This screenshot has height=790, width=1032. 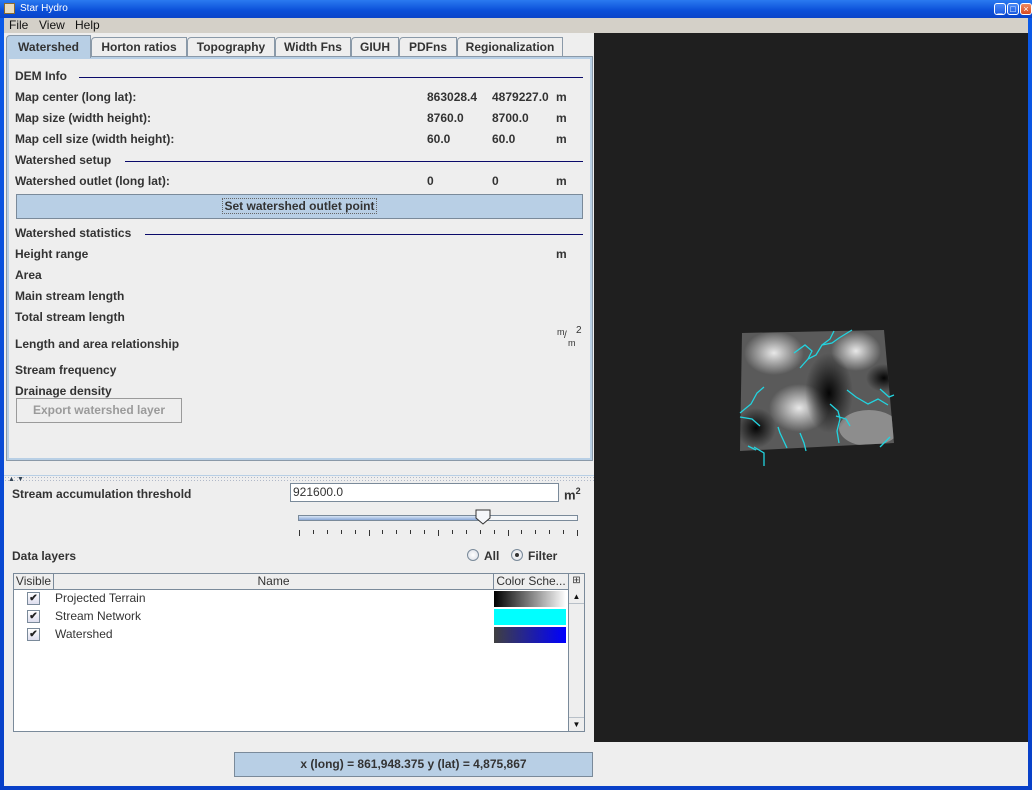 What do you see at coordinates (76, 97) in the screenshot?
I see `map-center-label: Map center (long lat):` at bounding box center [76, 97].